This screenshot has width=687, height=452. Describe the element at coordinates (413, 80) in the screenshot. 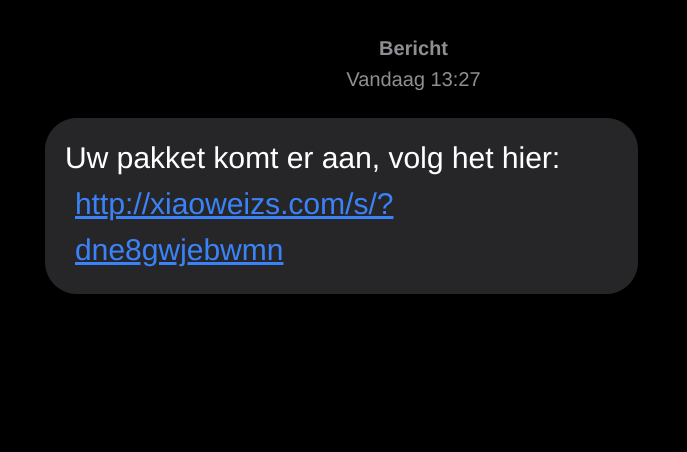

I see `message-timestamp: Vandaag 13:27` at that location.